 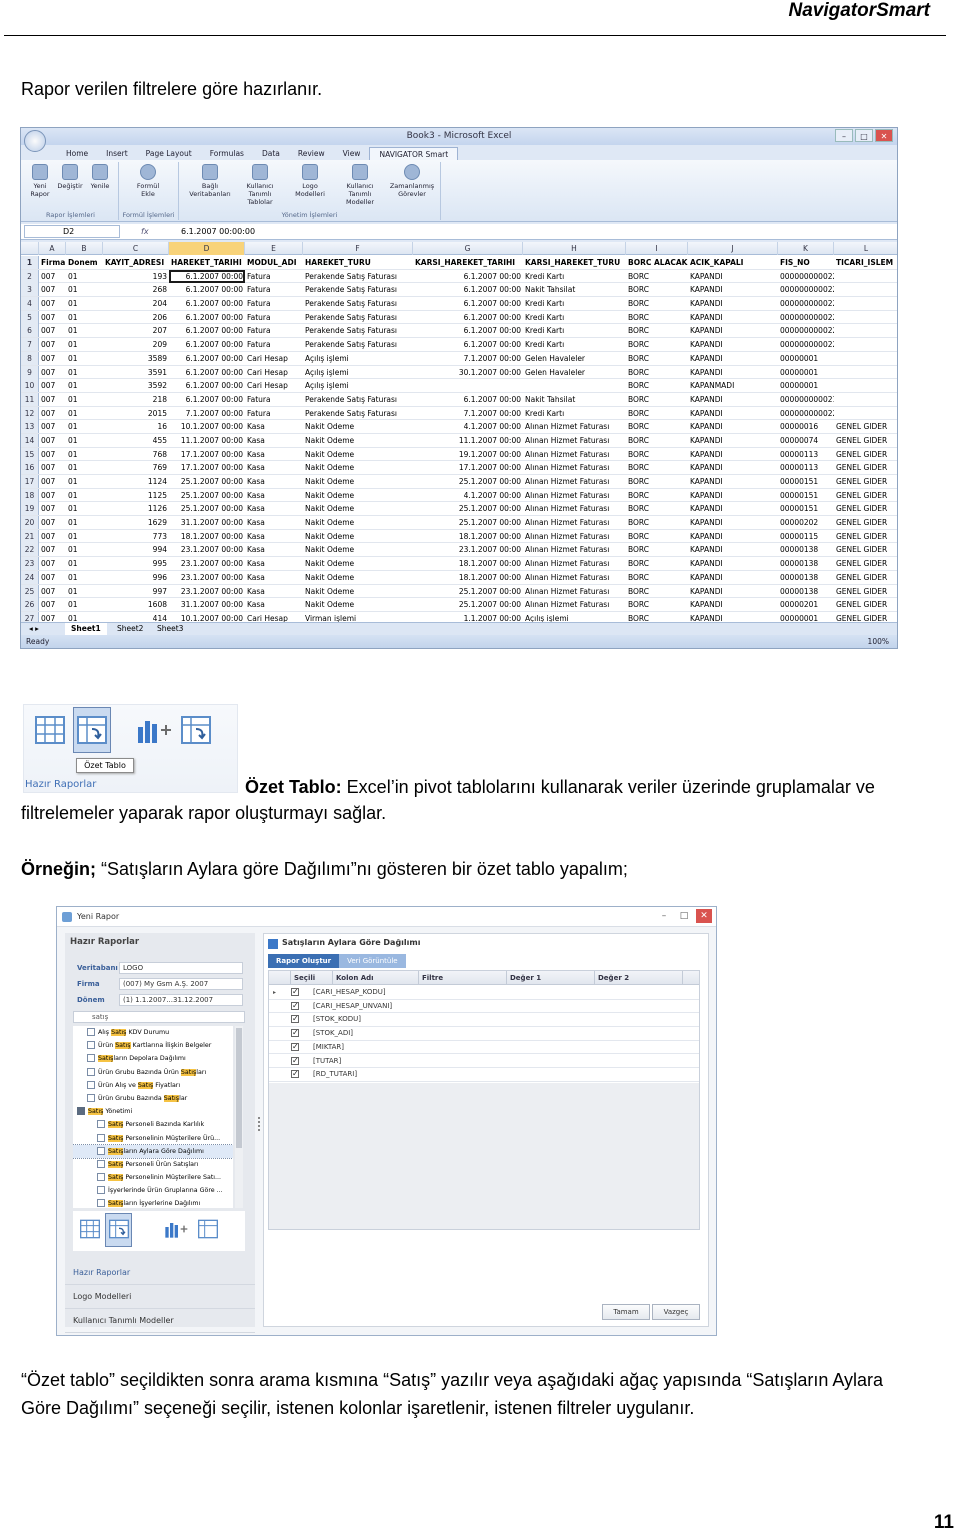 I want to click on row-number: 6, so click(x=30, y=331).